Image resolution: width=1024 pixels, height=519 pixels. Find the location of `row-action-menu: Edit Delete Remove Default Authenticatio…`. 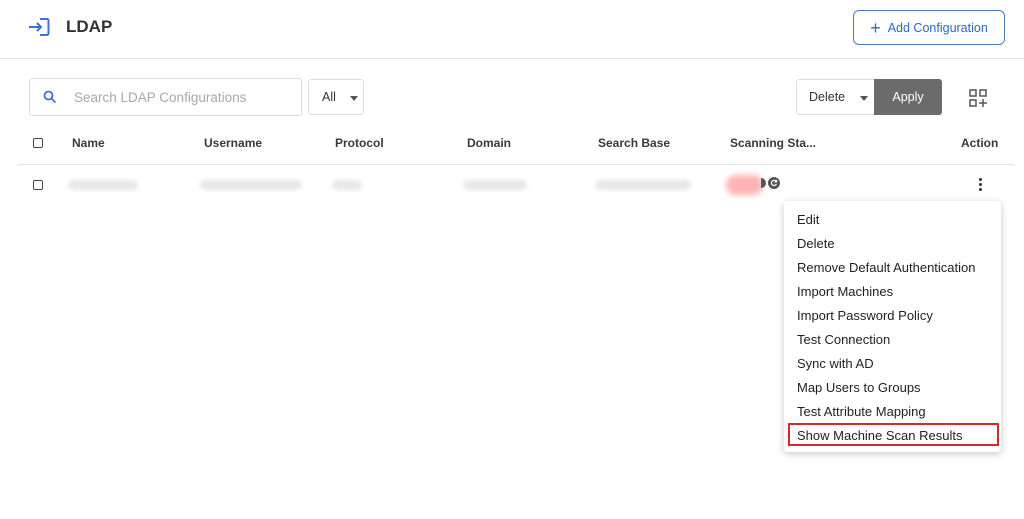

row-action-menu: Edit Delete Remove Default Authenticatio… is located at coordinates (892, 326).